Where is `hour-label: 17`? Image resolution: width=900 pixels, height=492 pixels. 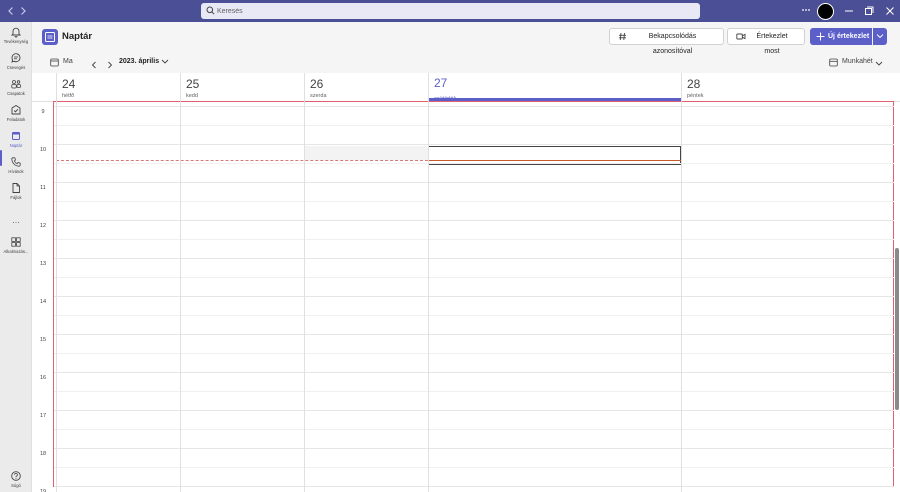 hour-label: 17 is located at coordinates (43, 416).